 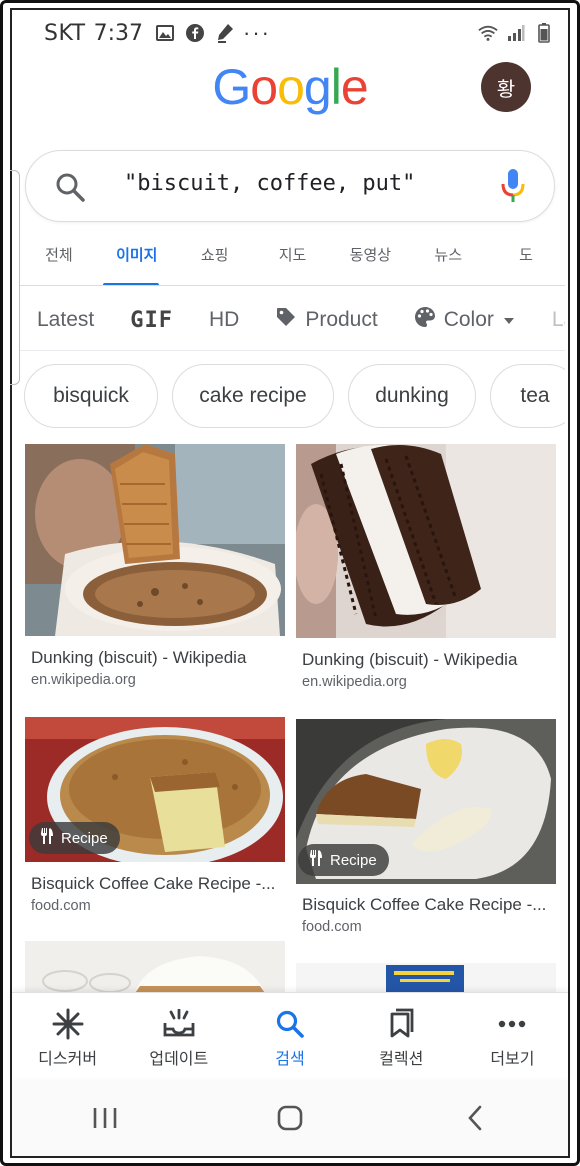 What do you see at coordinates (516, 33) in the screenshot?
I see `signal-icon` at bounding box center [516, 33].